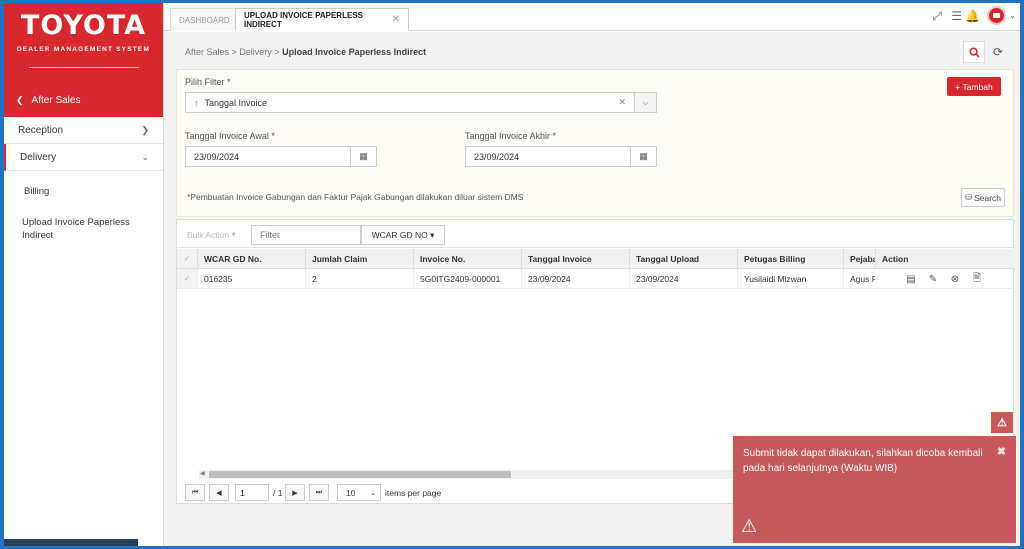  What do you see at coordinates (251, 258) in the screenshot?
I see `column-header: WCAR GD No.` at bounding box center [251, 258].